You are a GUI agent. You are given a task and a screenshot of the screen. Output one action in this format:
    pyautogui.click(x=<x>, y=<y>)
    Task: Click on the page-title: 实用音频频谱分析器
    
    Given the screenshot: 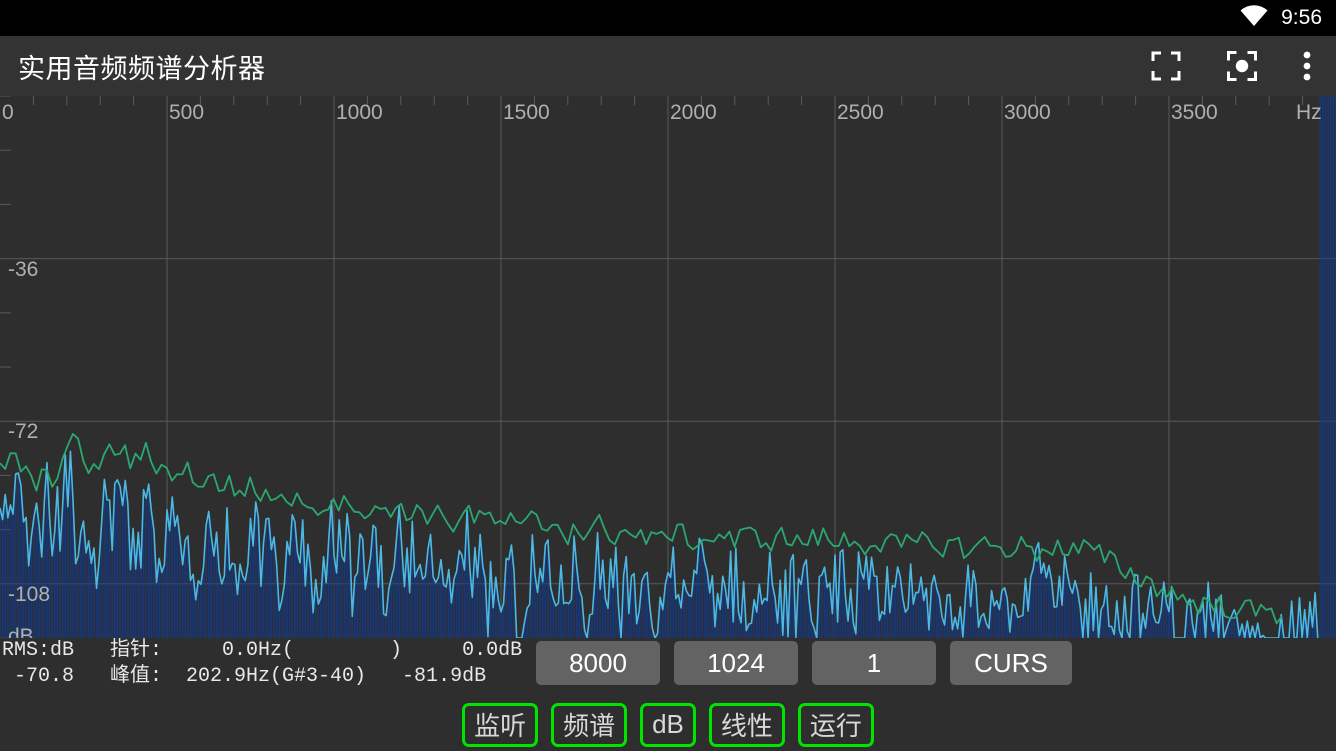 What is the action you would take?
    pyautogui.click(x=142, y=68)
    